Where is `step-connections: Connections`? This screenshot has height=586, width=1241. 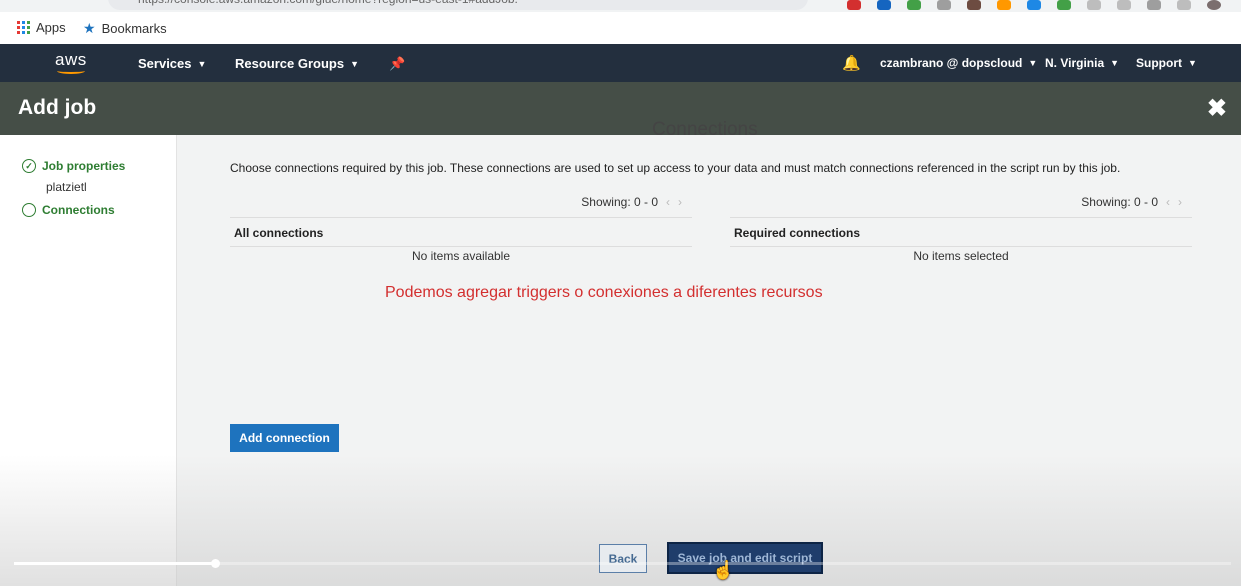
step-connections: Connections is located at coordinates (68, 210).